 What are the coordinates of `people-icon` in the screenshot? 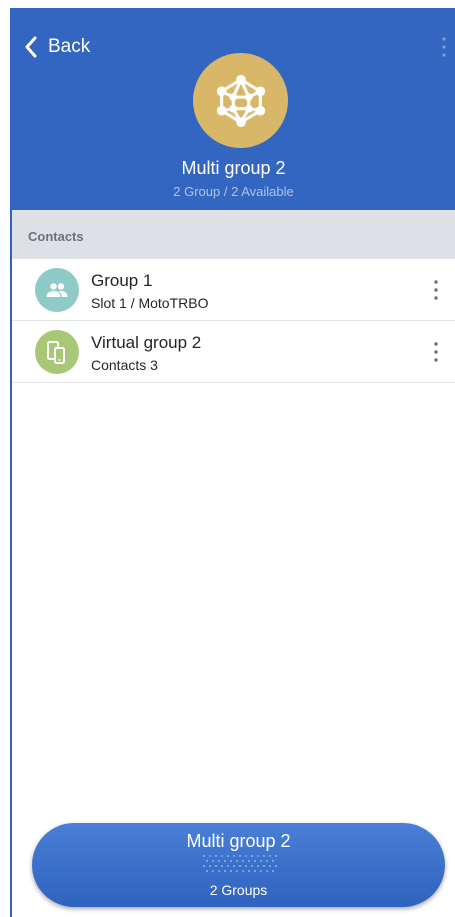 It's located at (57, 290).